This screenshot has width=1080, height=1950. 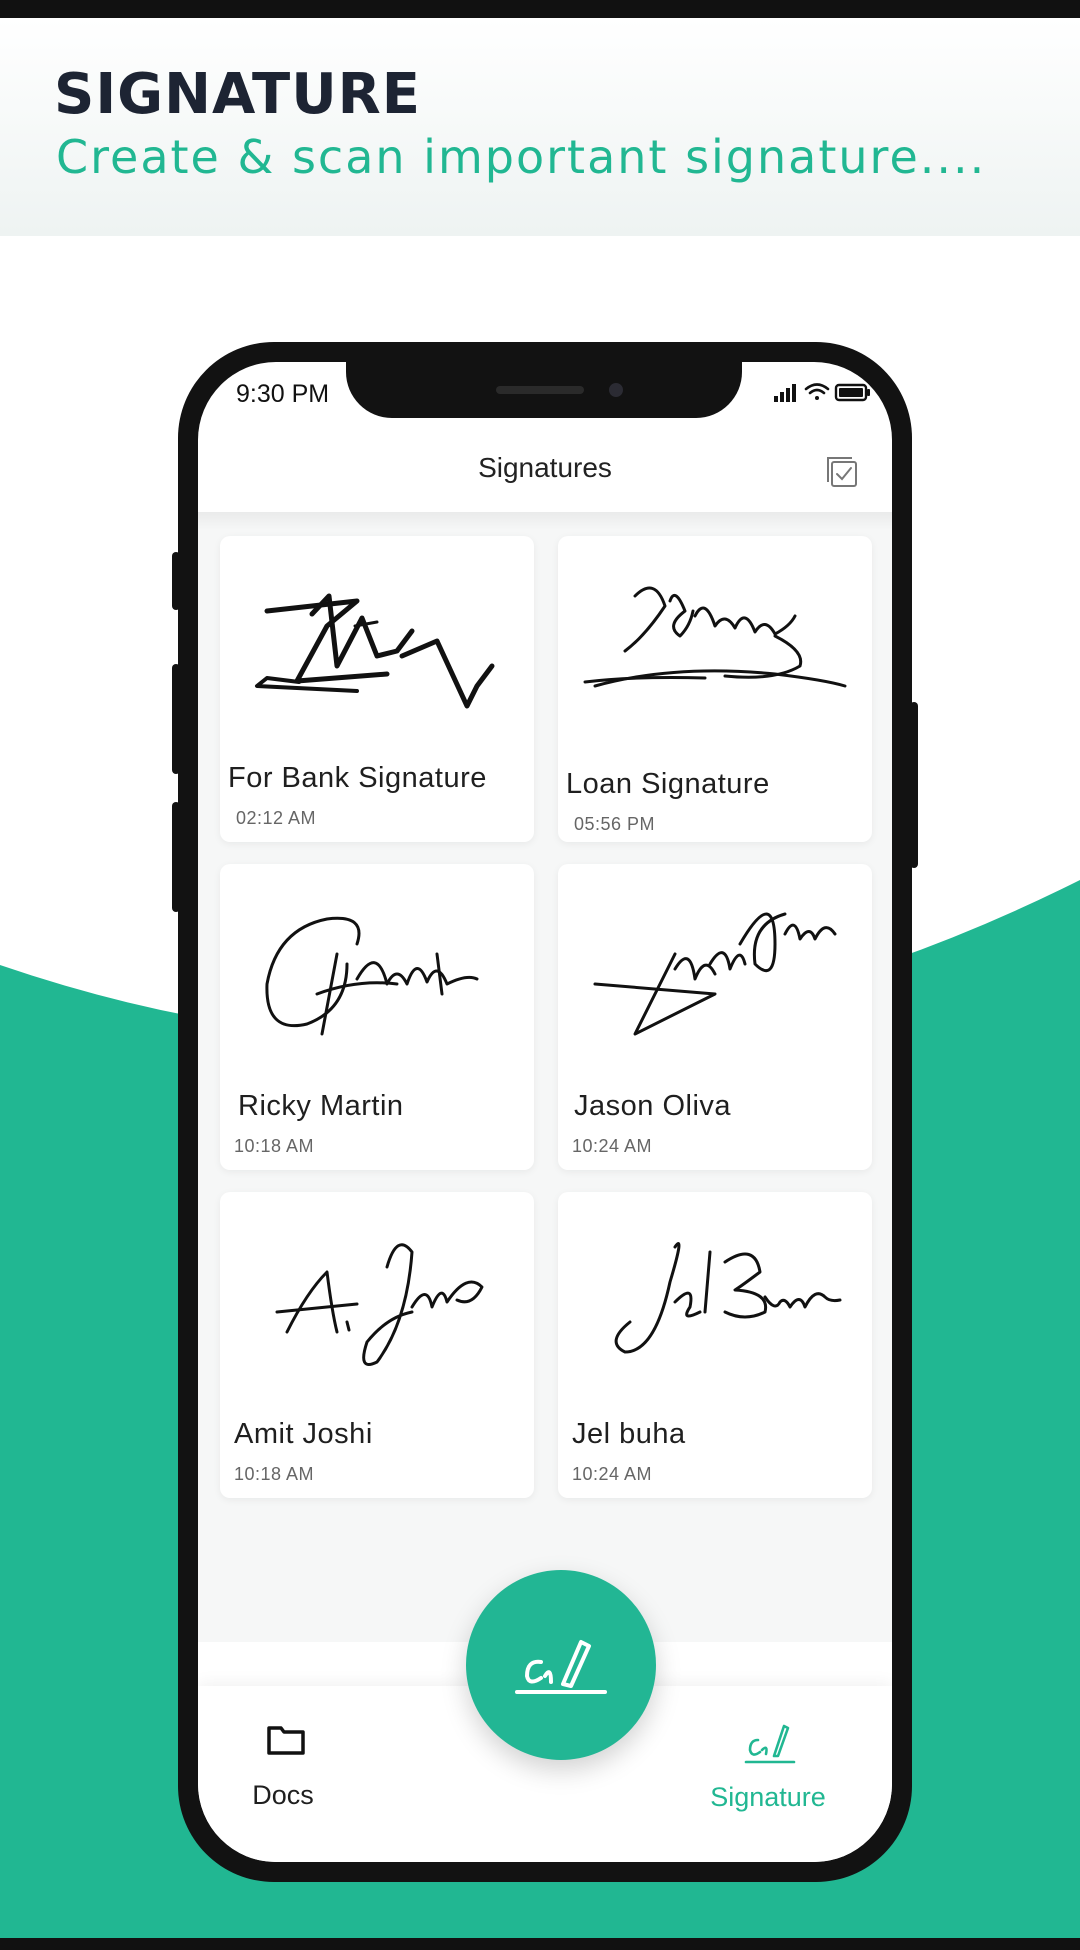 I want to click on signature-card: Ricky Martin 10:18 AM, so click(x=377, y=1017).